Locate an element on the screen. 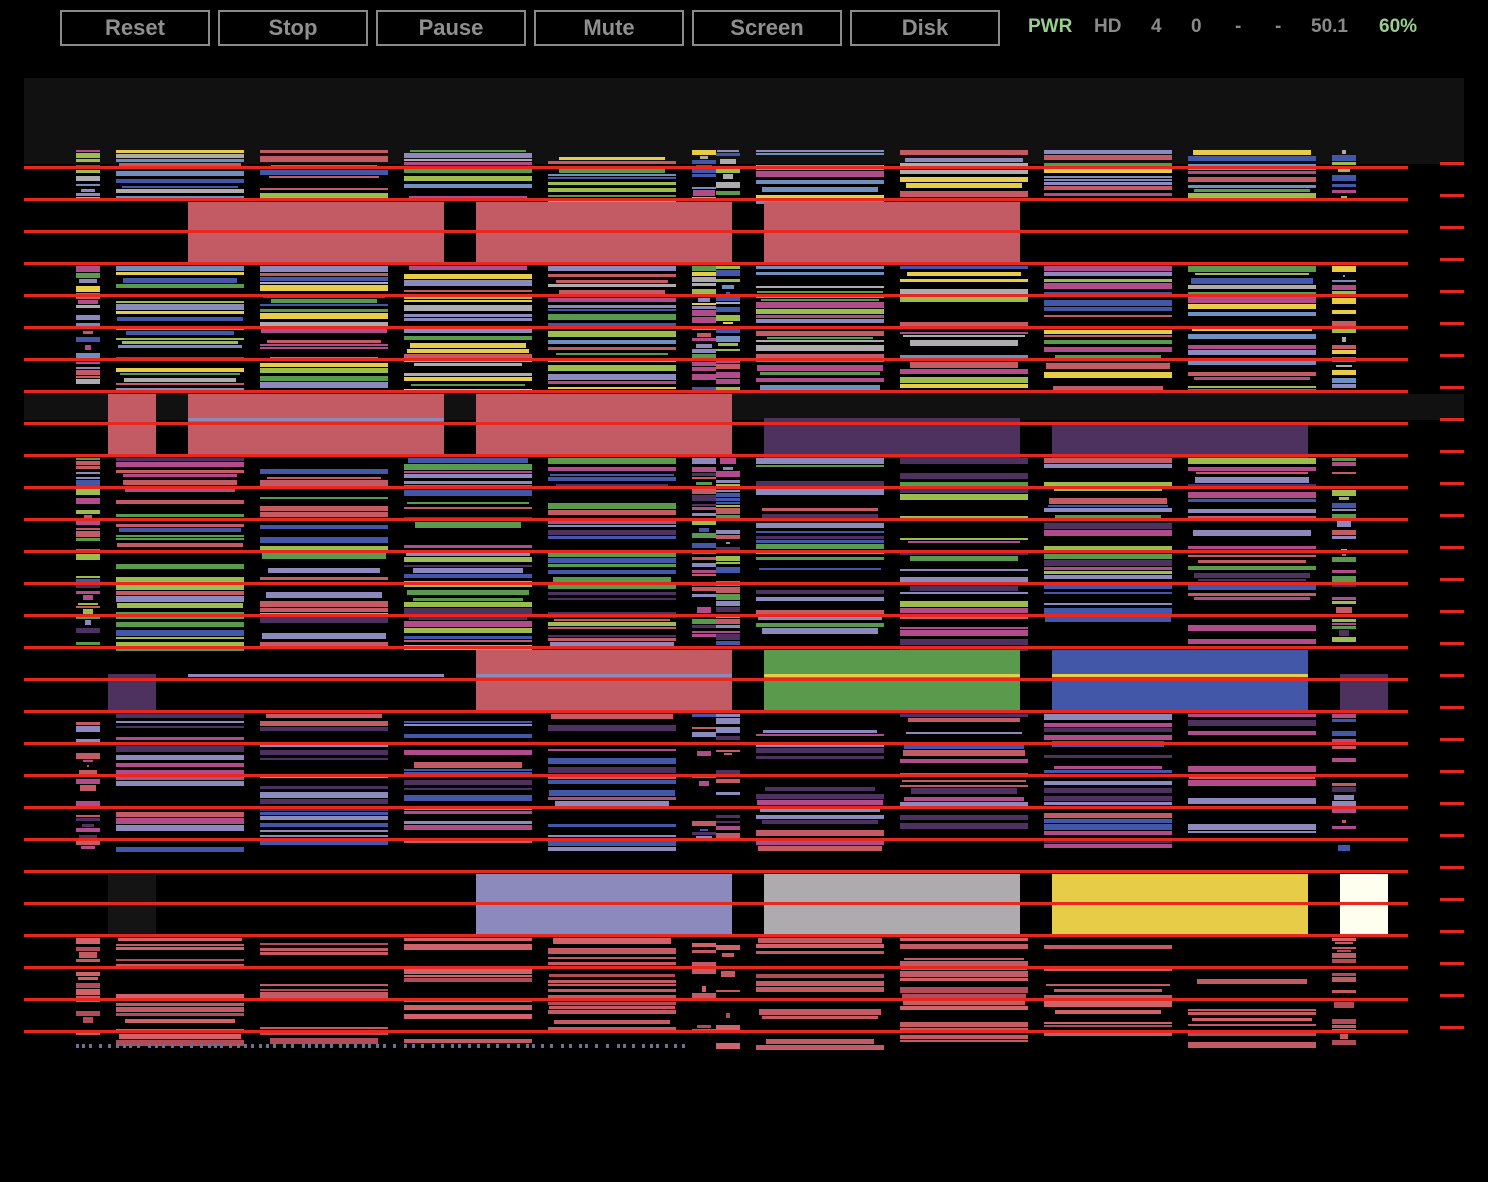 This screenshot has width=1488, height=1182. screen-button: Screen is located at coordinates (767, 28).